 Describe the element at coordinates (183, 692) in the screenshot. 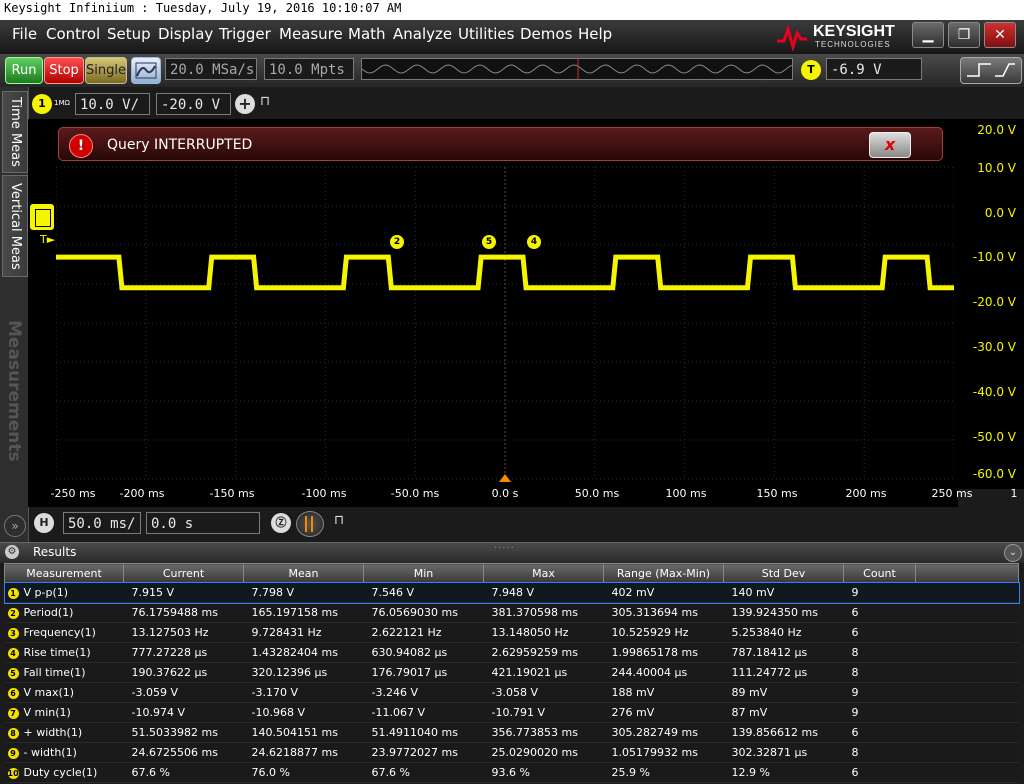

I see `measurement-value-cell: -3.059 V` at that location.